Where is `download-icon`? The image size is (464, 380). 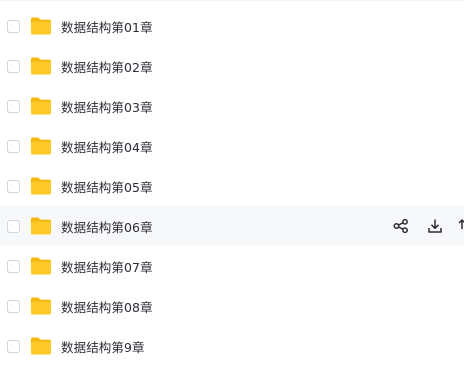 download-icon is located at coordinates (435, 226).